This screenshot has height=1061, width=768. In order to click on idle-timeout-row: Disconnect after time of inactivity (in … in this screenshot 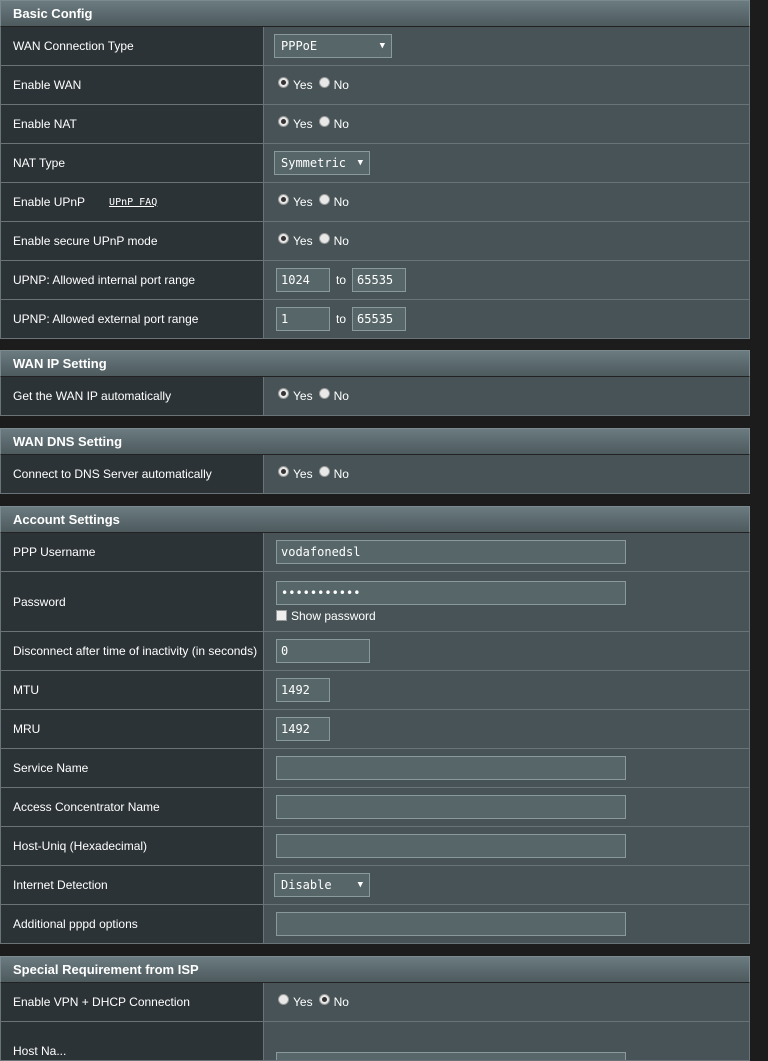, I will do `click(375, 651)`.